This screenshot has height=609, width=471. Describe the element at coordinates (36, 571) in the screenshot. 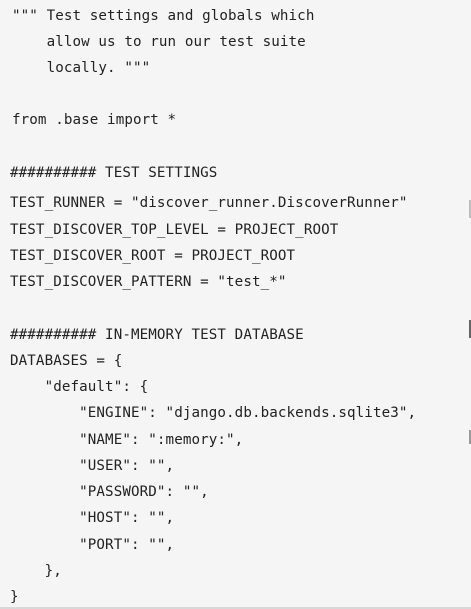

I see `code-line-22: },` at that location.